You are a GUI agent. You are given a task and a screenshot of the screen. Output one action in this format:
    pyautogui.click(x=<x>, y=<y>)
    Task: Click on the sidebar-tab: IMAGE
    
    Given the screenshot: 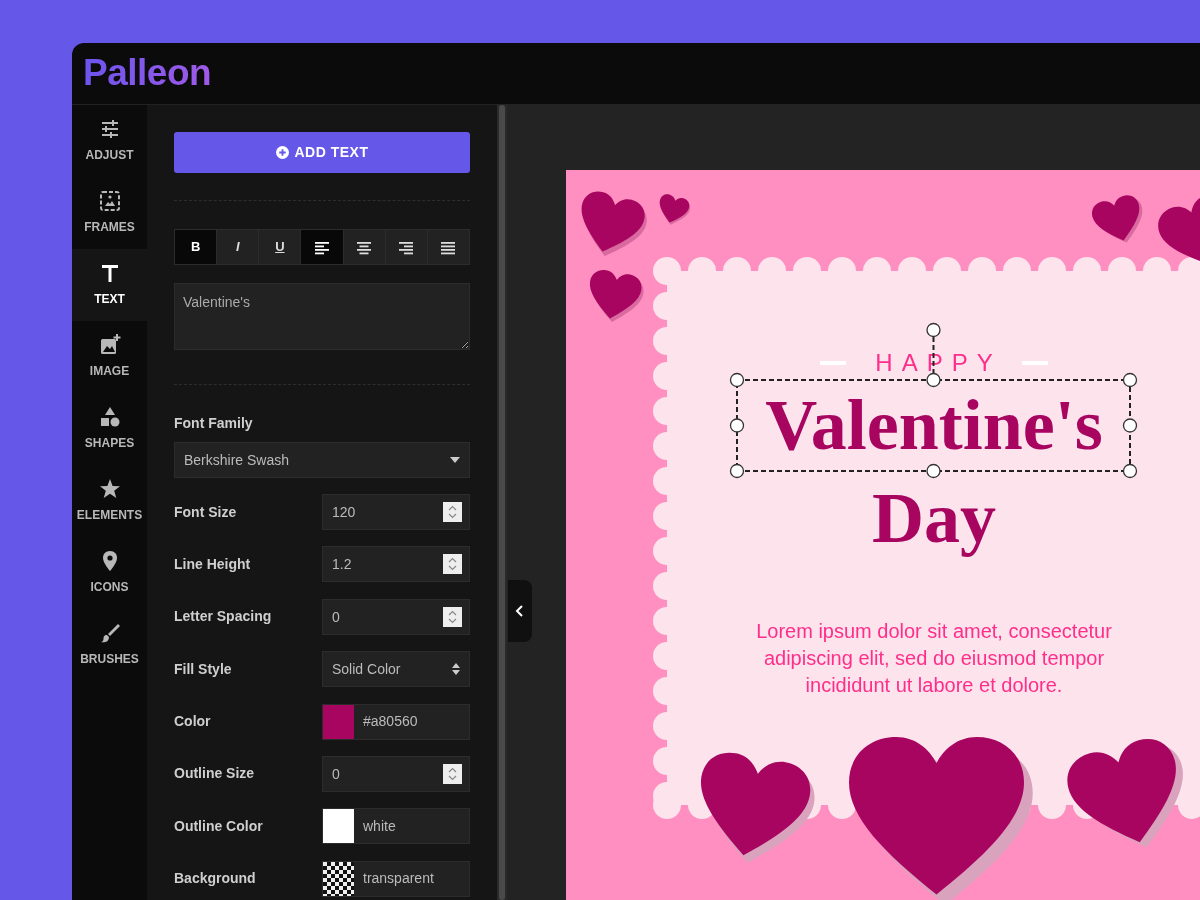 What is the action you would take?
    pyautogui.click(x=109, y=357)
    